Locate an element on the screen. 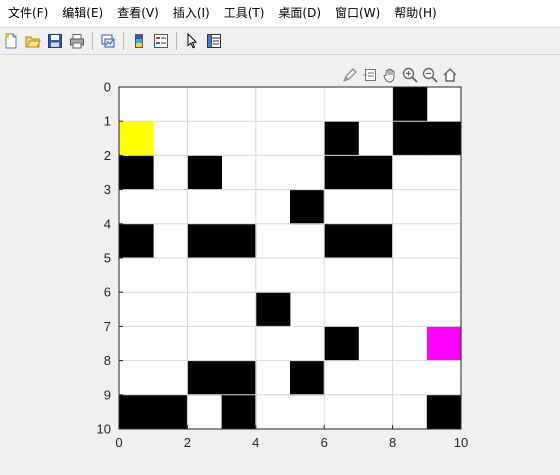 The image size is (560, 475). y-tick-label: 8 is located at coordinates (107, 360).